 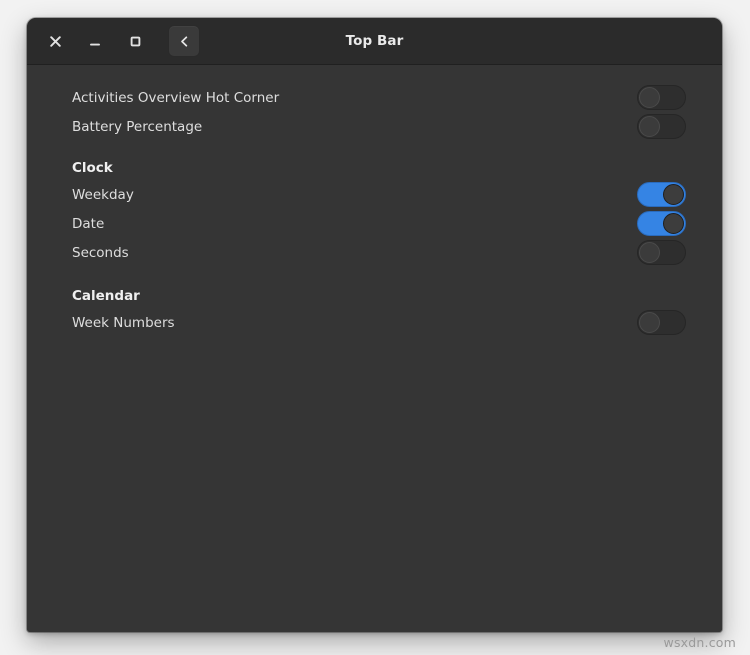 I want to click on section-heading-calendar: Calendar, so click(x=106, y=295).